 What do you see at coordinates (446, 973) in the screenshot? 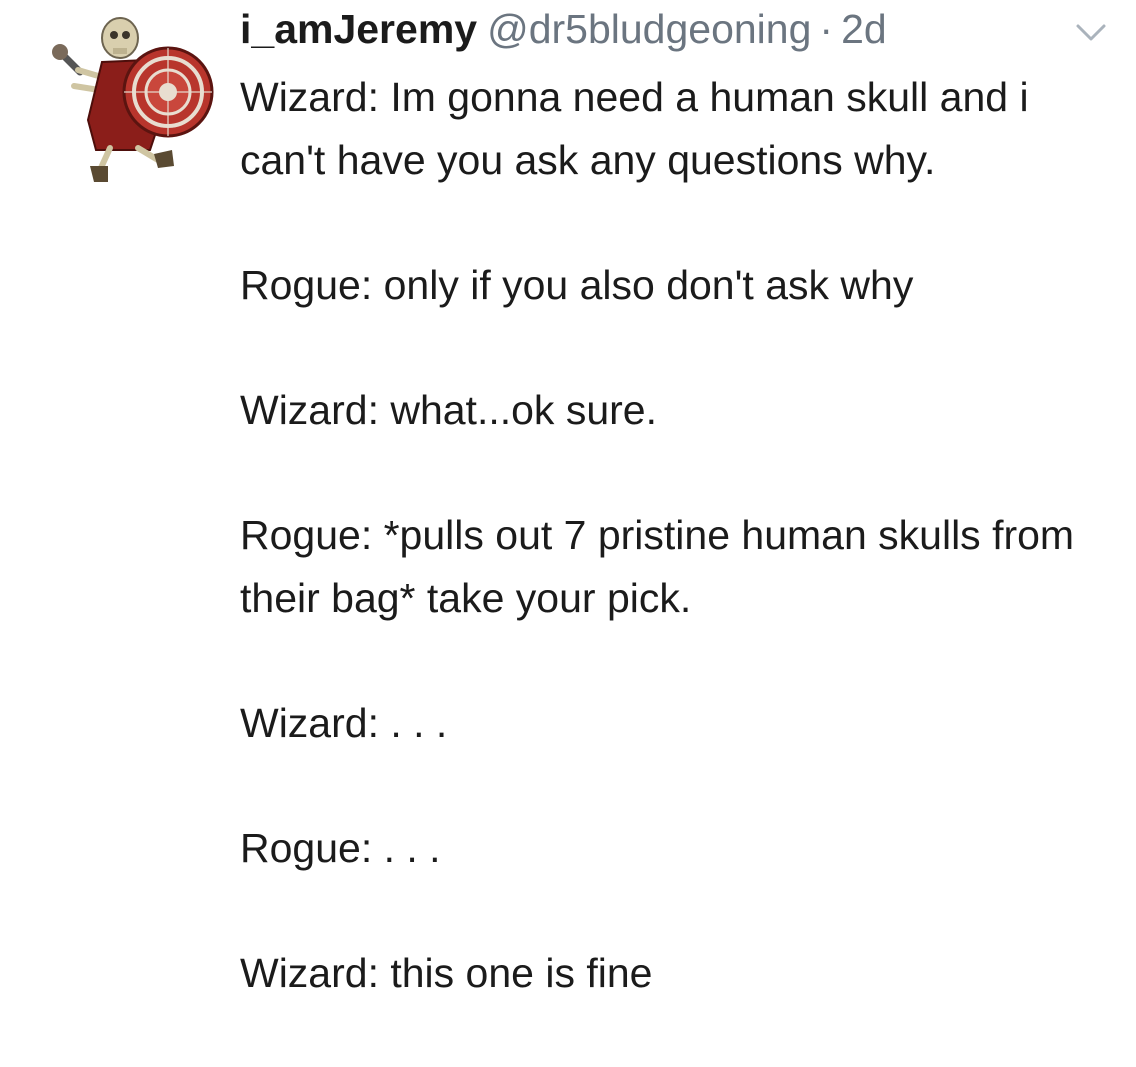
I see `tweet-paragraph: Wizard: this one is fine` at bounding box center [446, 973].